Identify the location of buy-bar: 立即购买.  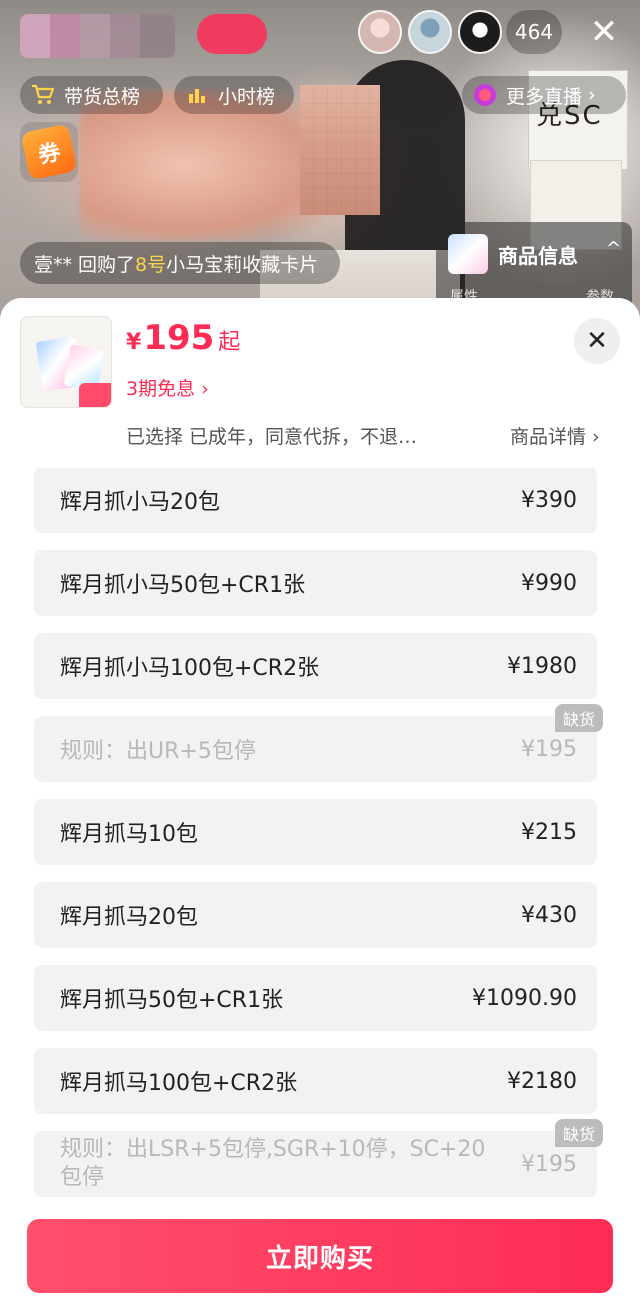
(320, 1256).